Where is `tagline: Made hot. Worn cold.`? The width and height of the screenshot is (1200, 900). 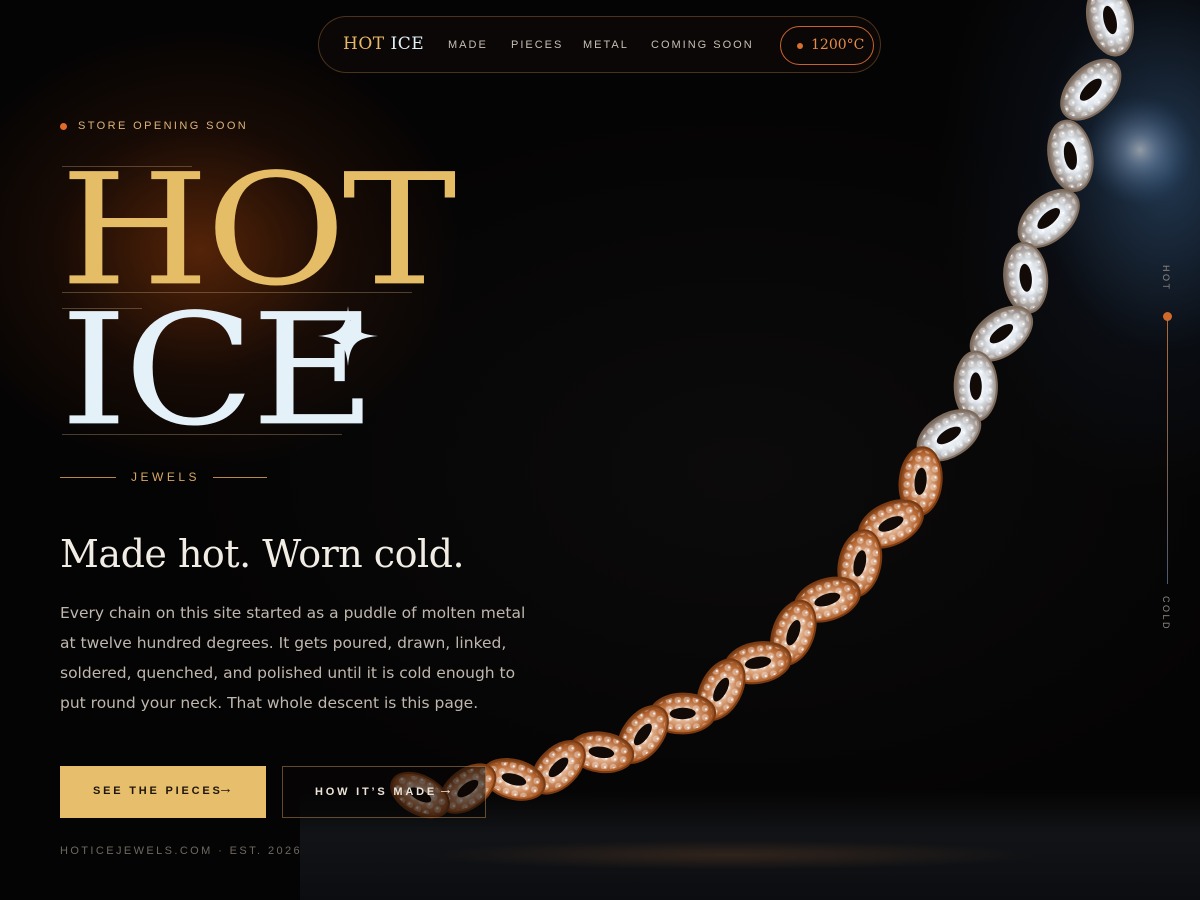
tagline: Made hot. Worn cold. is located at coordinates (262, 554).